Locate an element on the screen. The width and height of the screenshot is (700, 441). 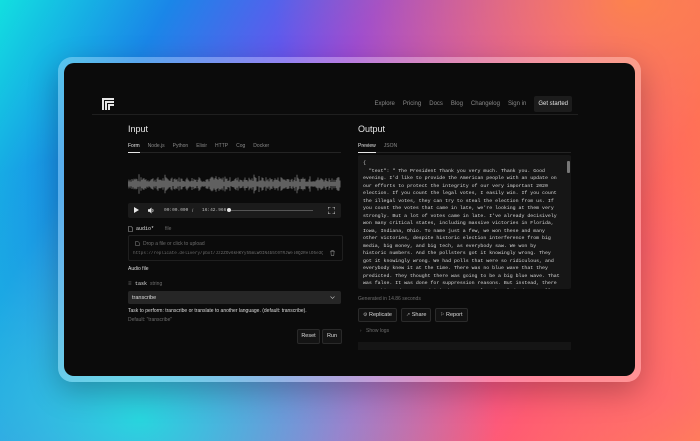
tab-form: Form is located at coordinates (134, 146).